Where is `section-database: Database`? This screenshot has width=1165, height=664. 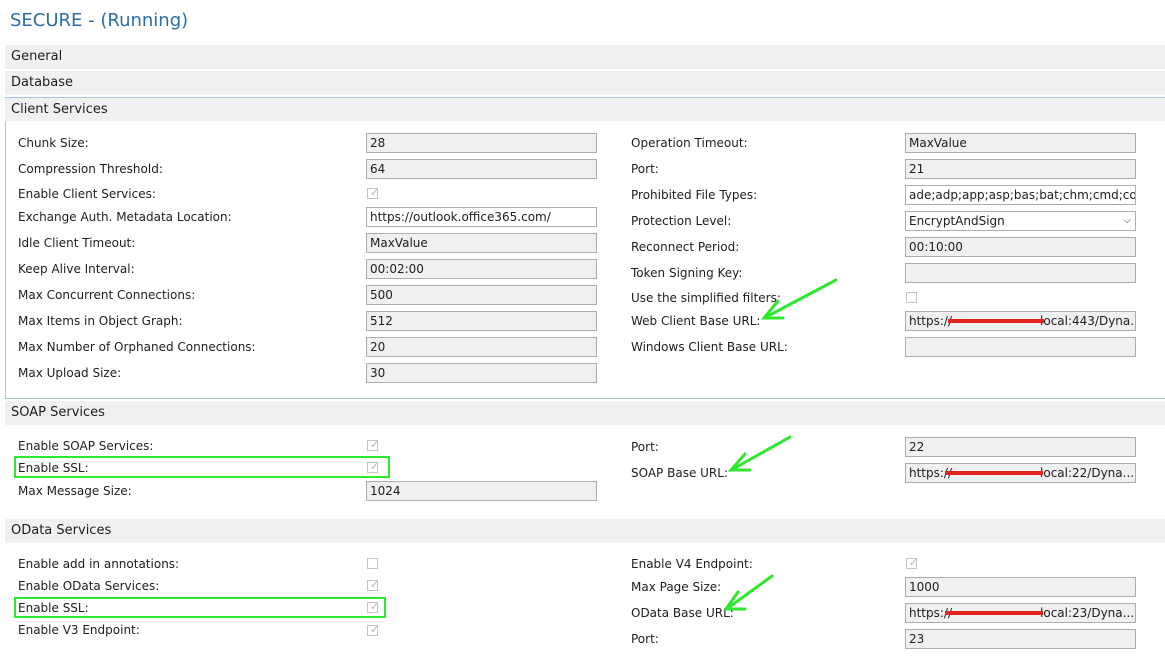 section-database: Database is located at coordinates (585, 83).